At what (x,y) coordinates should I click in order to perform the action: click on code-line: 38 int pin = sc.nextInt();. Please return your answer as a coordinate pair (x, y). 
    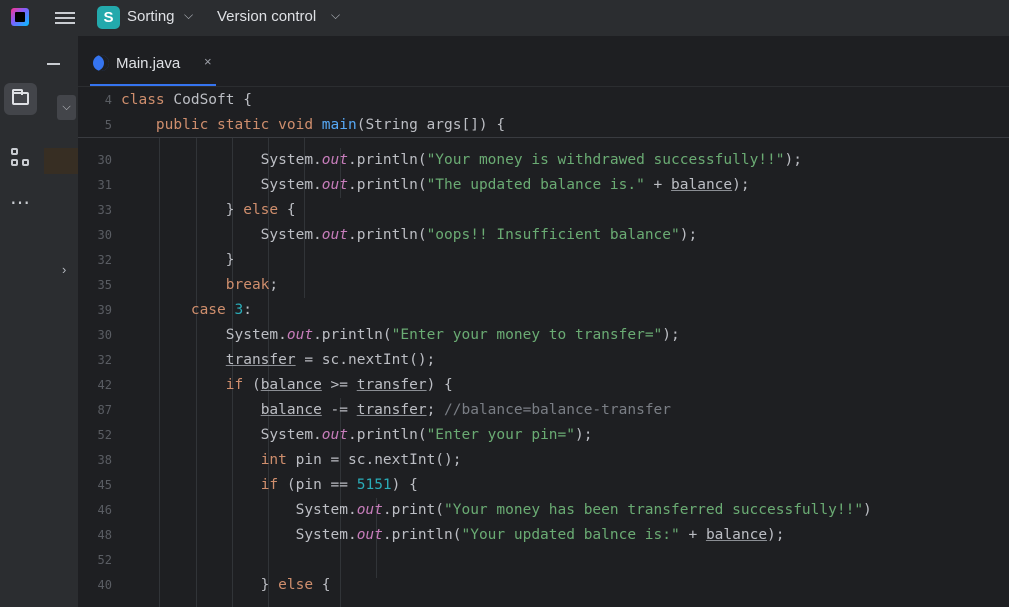
    Looking at the image, I should click on (543, 460).